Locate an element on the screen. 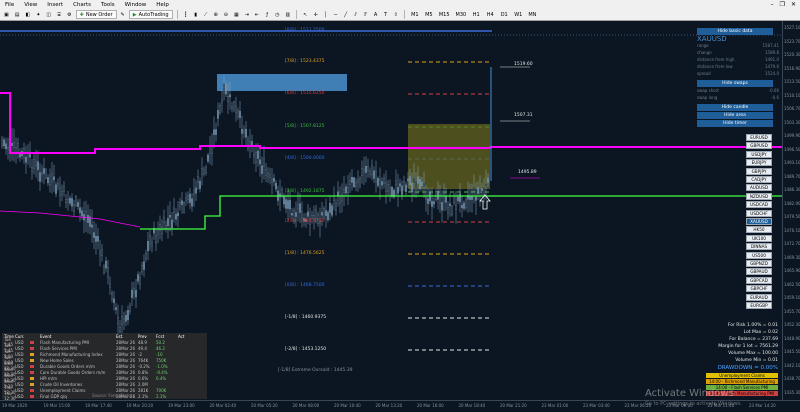 The height and width of the screenshot is (412, 800). symbol-button-euraud: EURAUD is located at coordinates (759, 297).